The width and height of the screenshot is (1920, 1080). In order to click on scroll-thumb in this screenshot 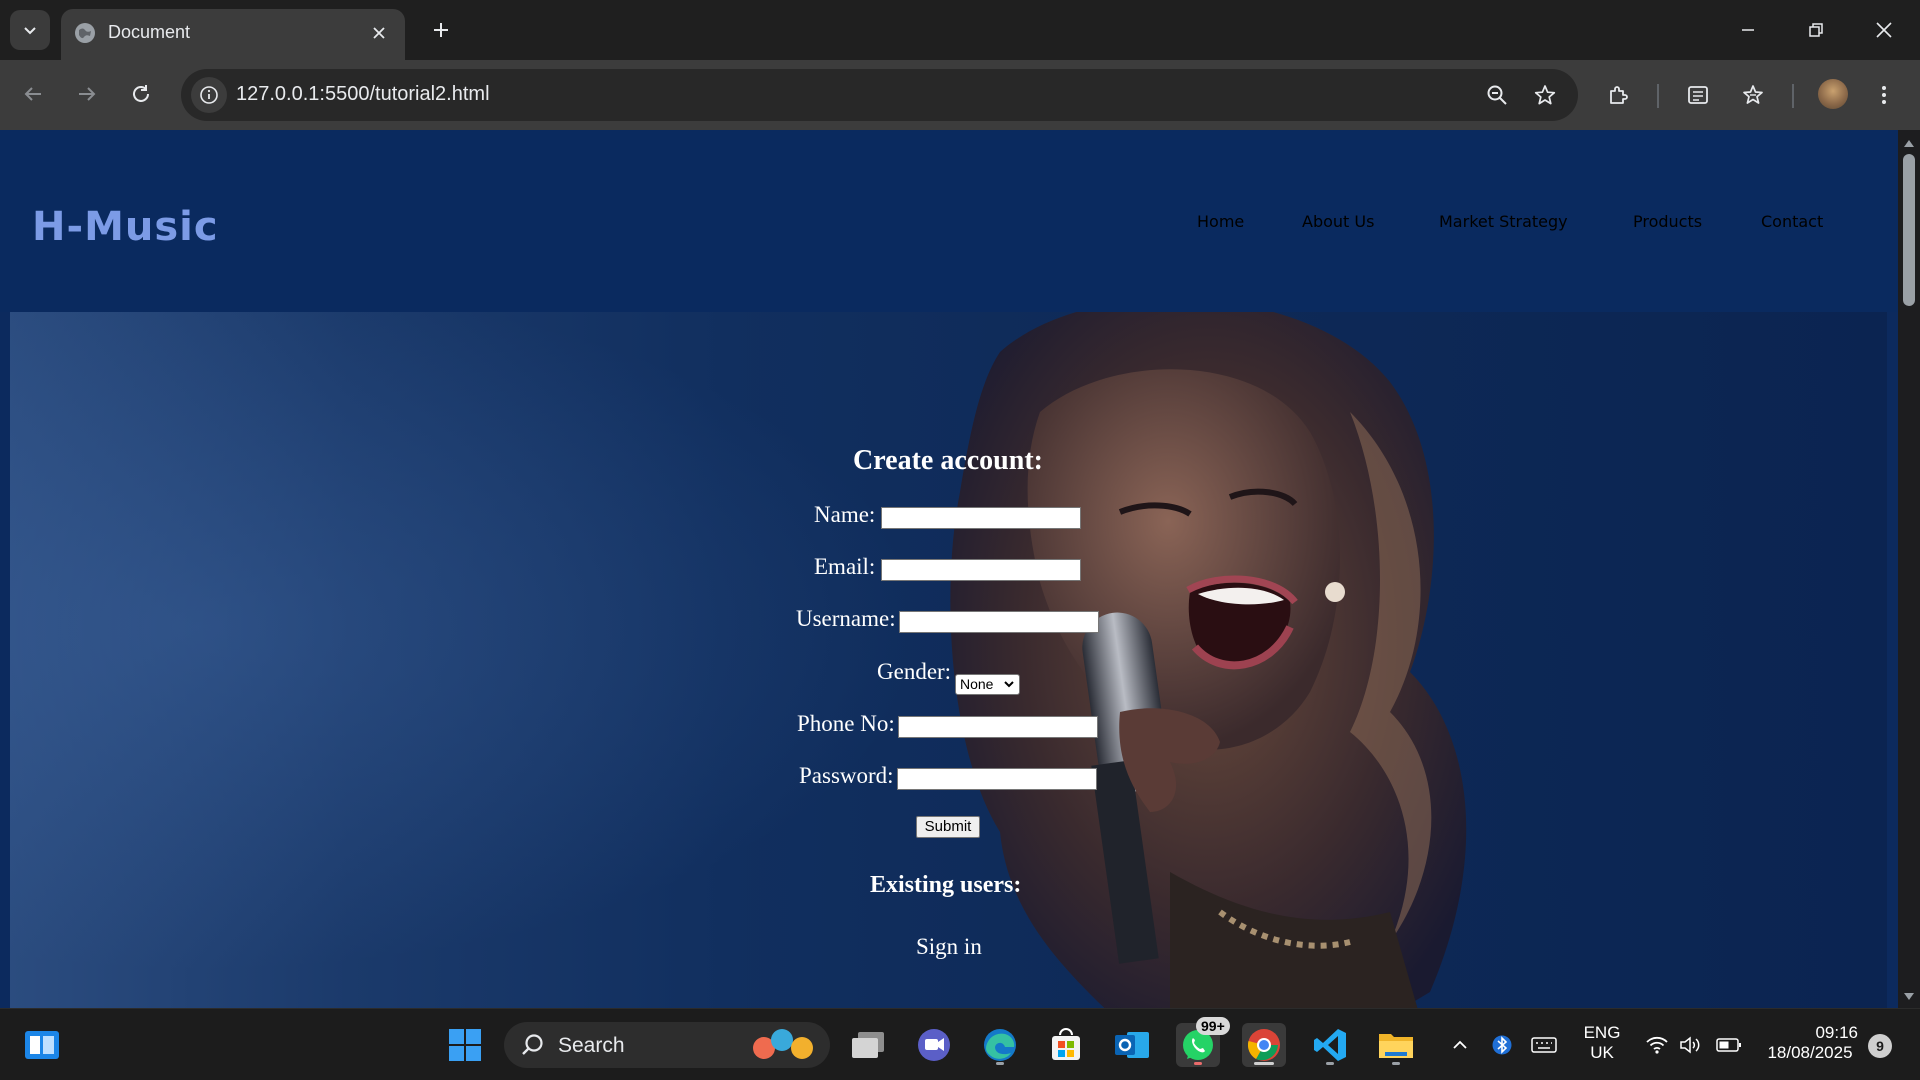, I will do `click(1909, 230)`.